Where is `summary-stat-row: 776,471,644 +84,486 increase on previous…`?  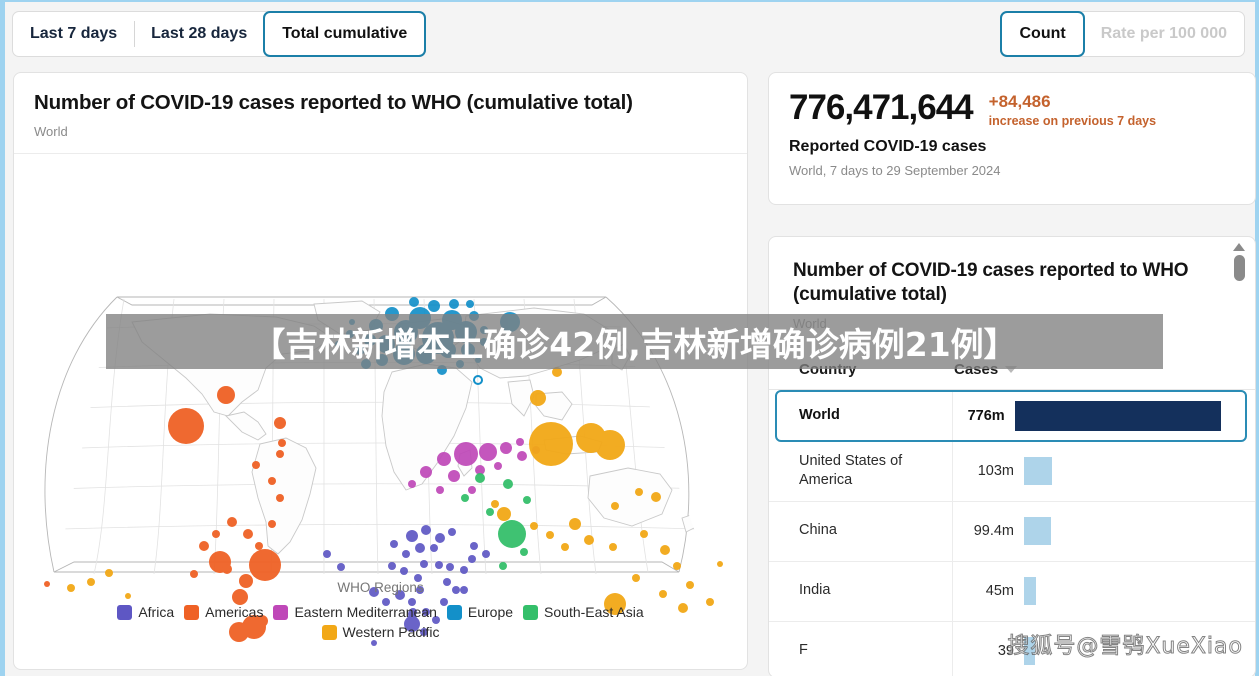 summary-stat-row: 776,471,644 +84,486 increase on previous… is located at coordinates (1012, 109).